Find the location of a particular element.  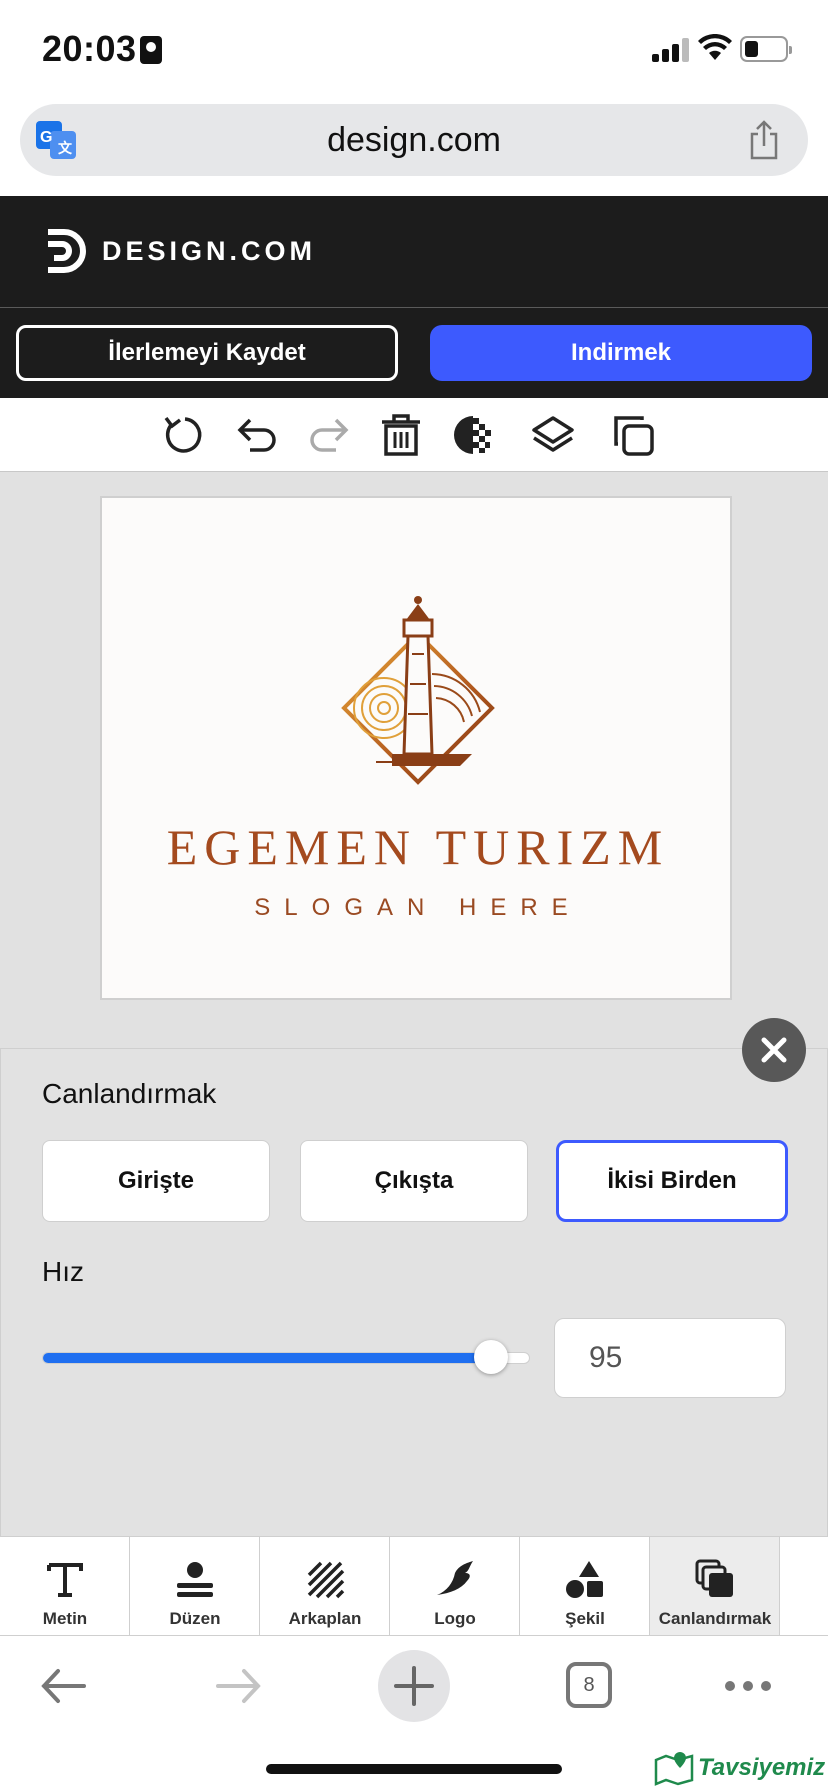

animate-icon is located at coordinates (714, 1578).